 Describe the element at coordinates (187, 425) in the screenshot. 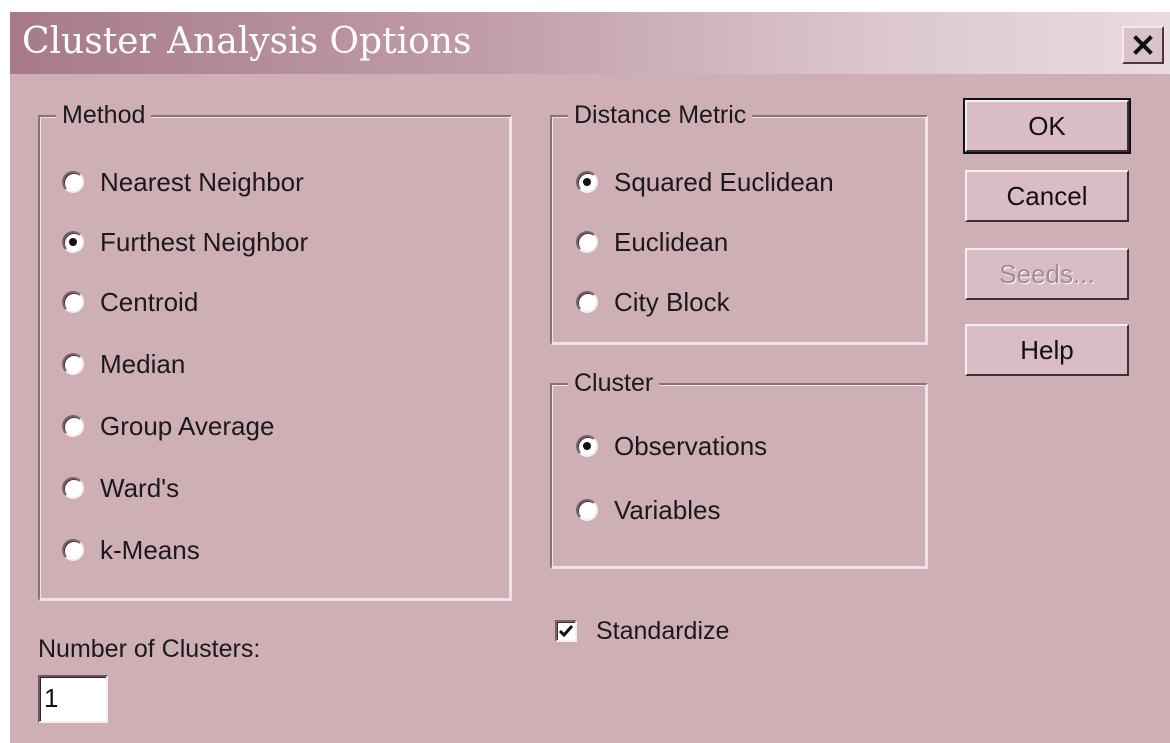

I see `radio-label: Group Average` at that location.